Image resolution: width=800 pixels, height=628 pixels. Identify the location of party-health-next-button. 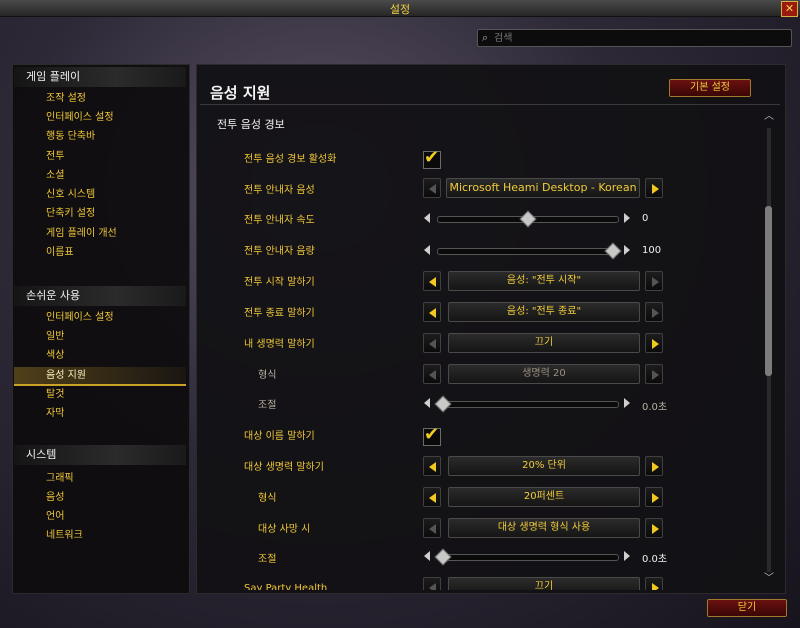
(654, 583).